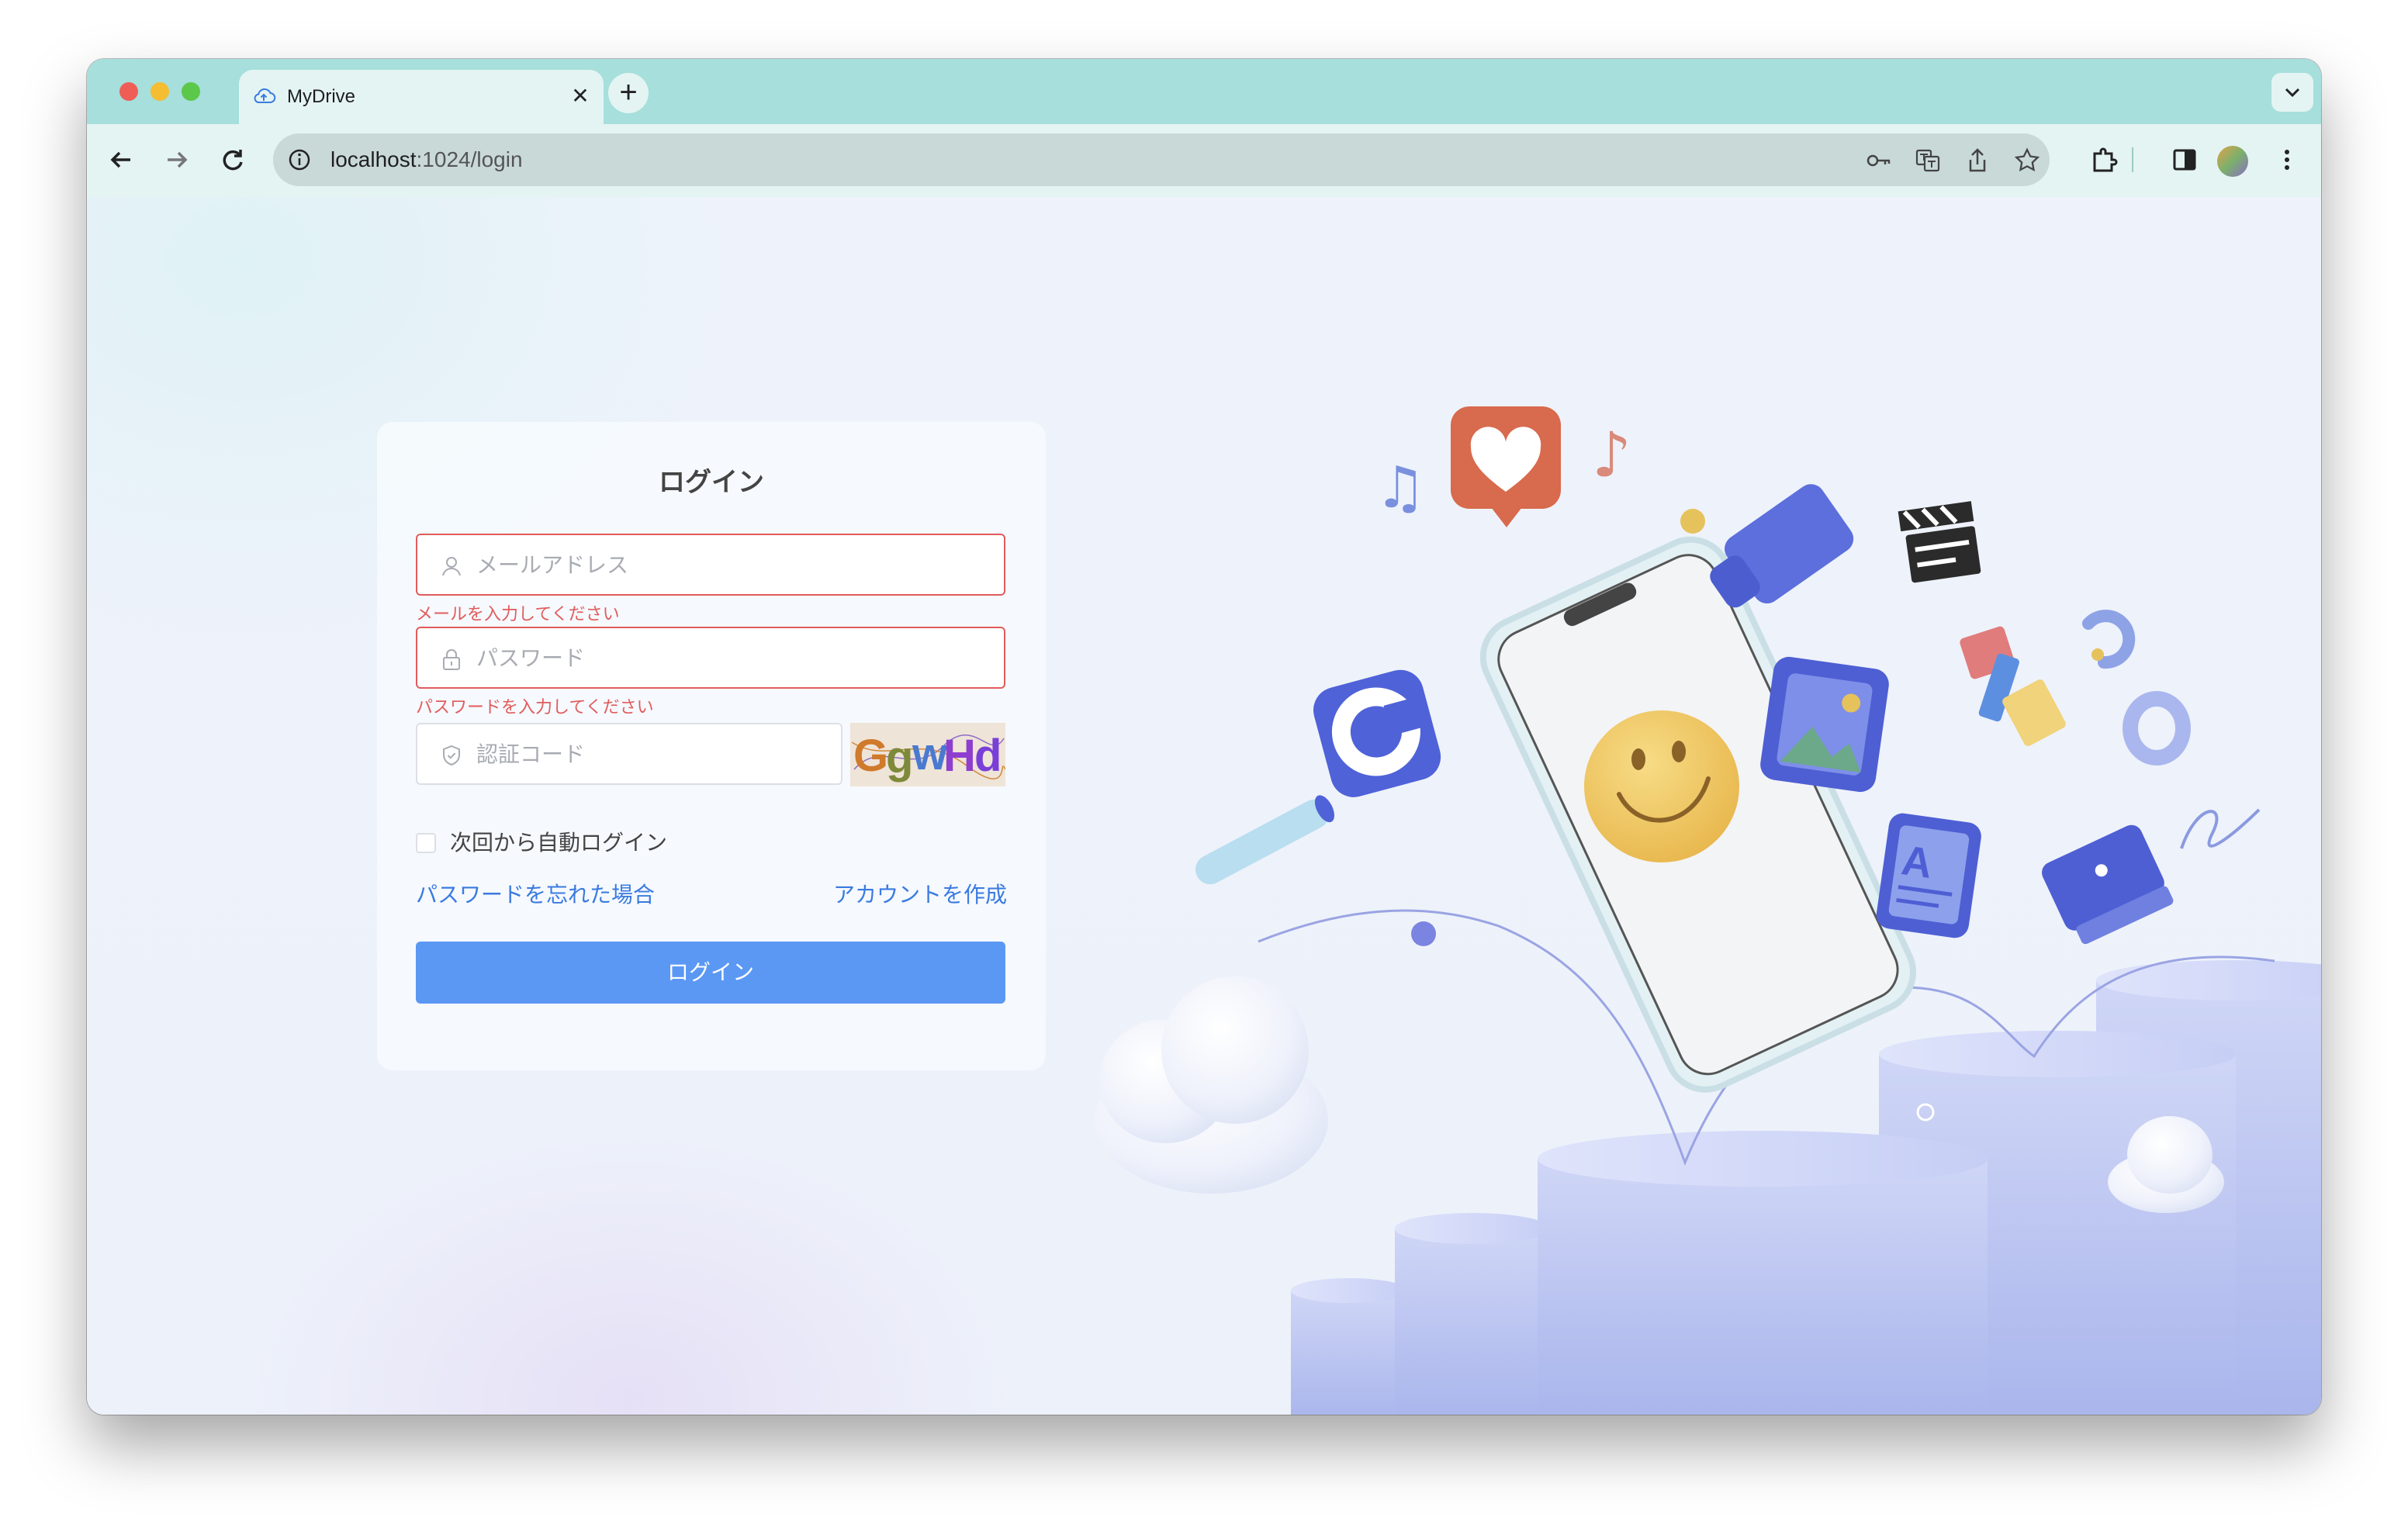 Image resolution: width=2408 pixels, height=1531 pixels. Describe the element at coordinates (426, 843) in the screenshot. I see `remember-checkbox` at that location.